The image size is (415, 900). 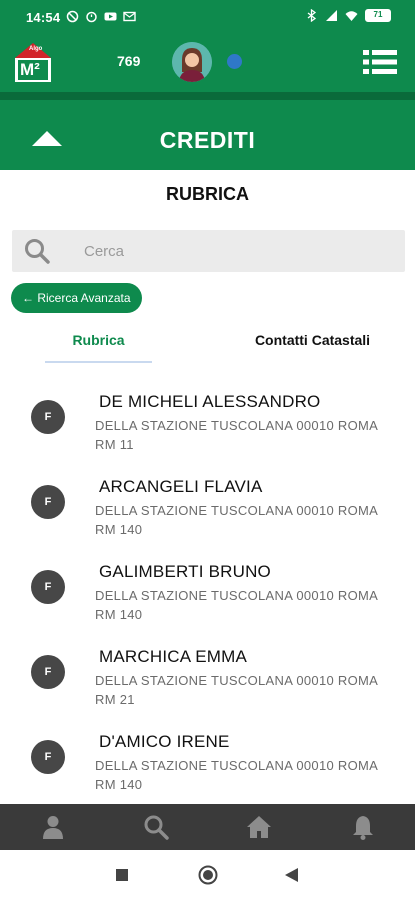 What do you see at coordinates (207, 18) in the screenshot?
I see `status-bar: 14:54 71` at bounding box center [207, 18].